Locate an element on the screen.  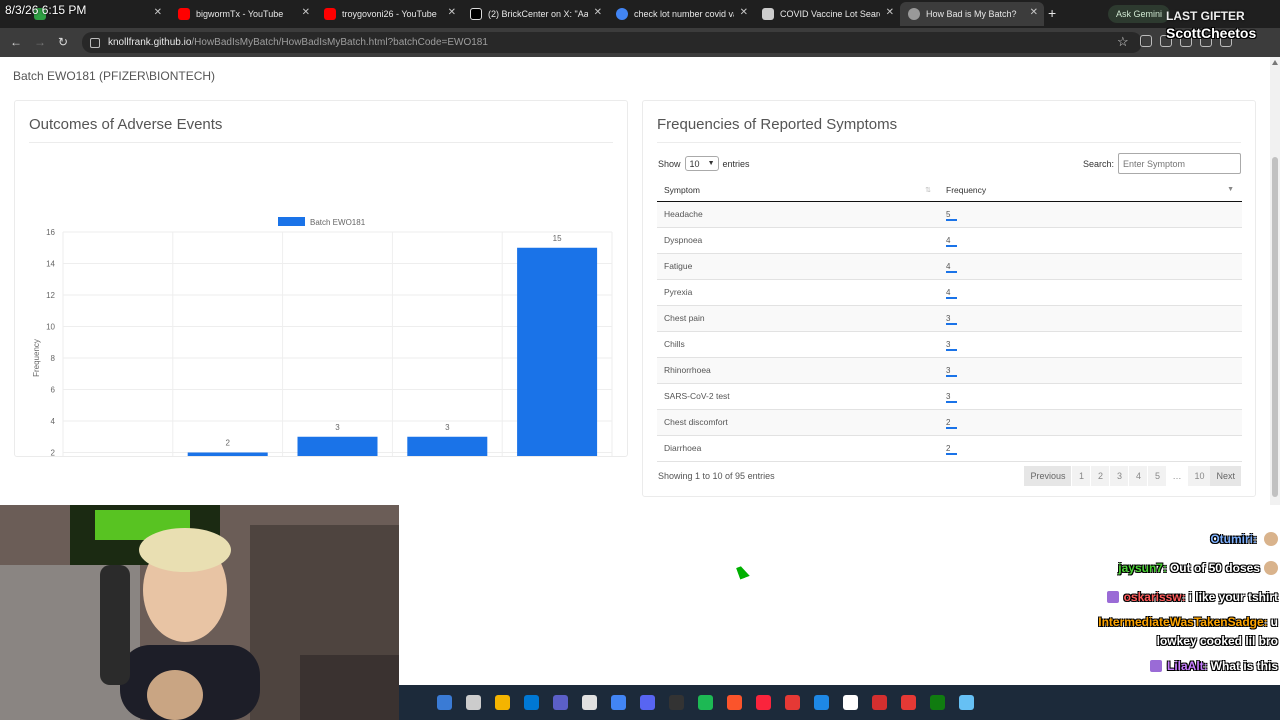
show-entries-control: Show 10 ▼ entries is located at coordinates (704, 163).